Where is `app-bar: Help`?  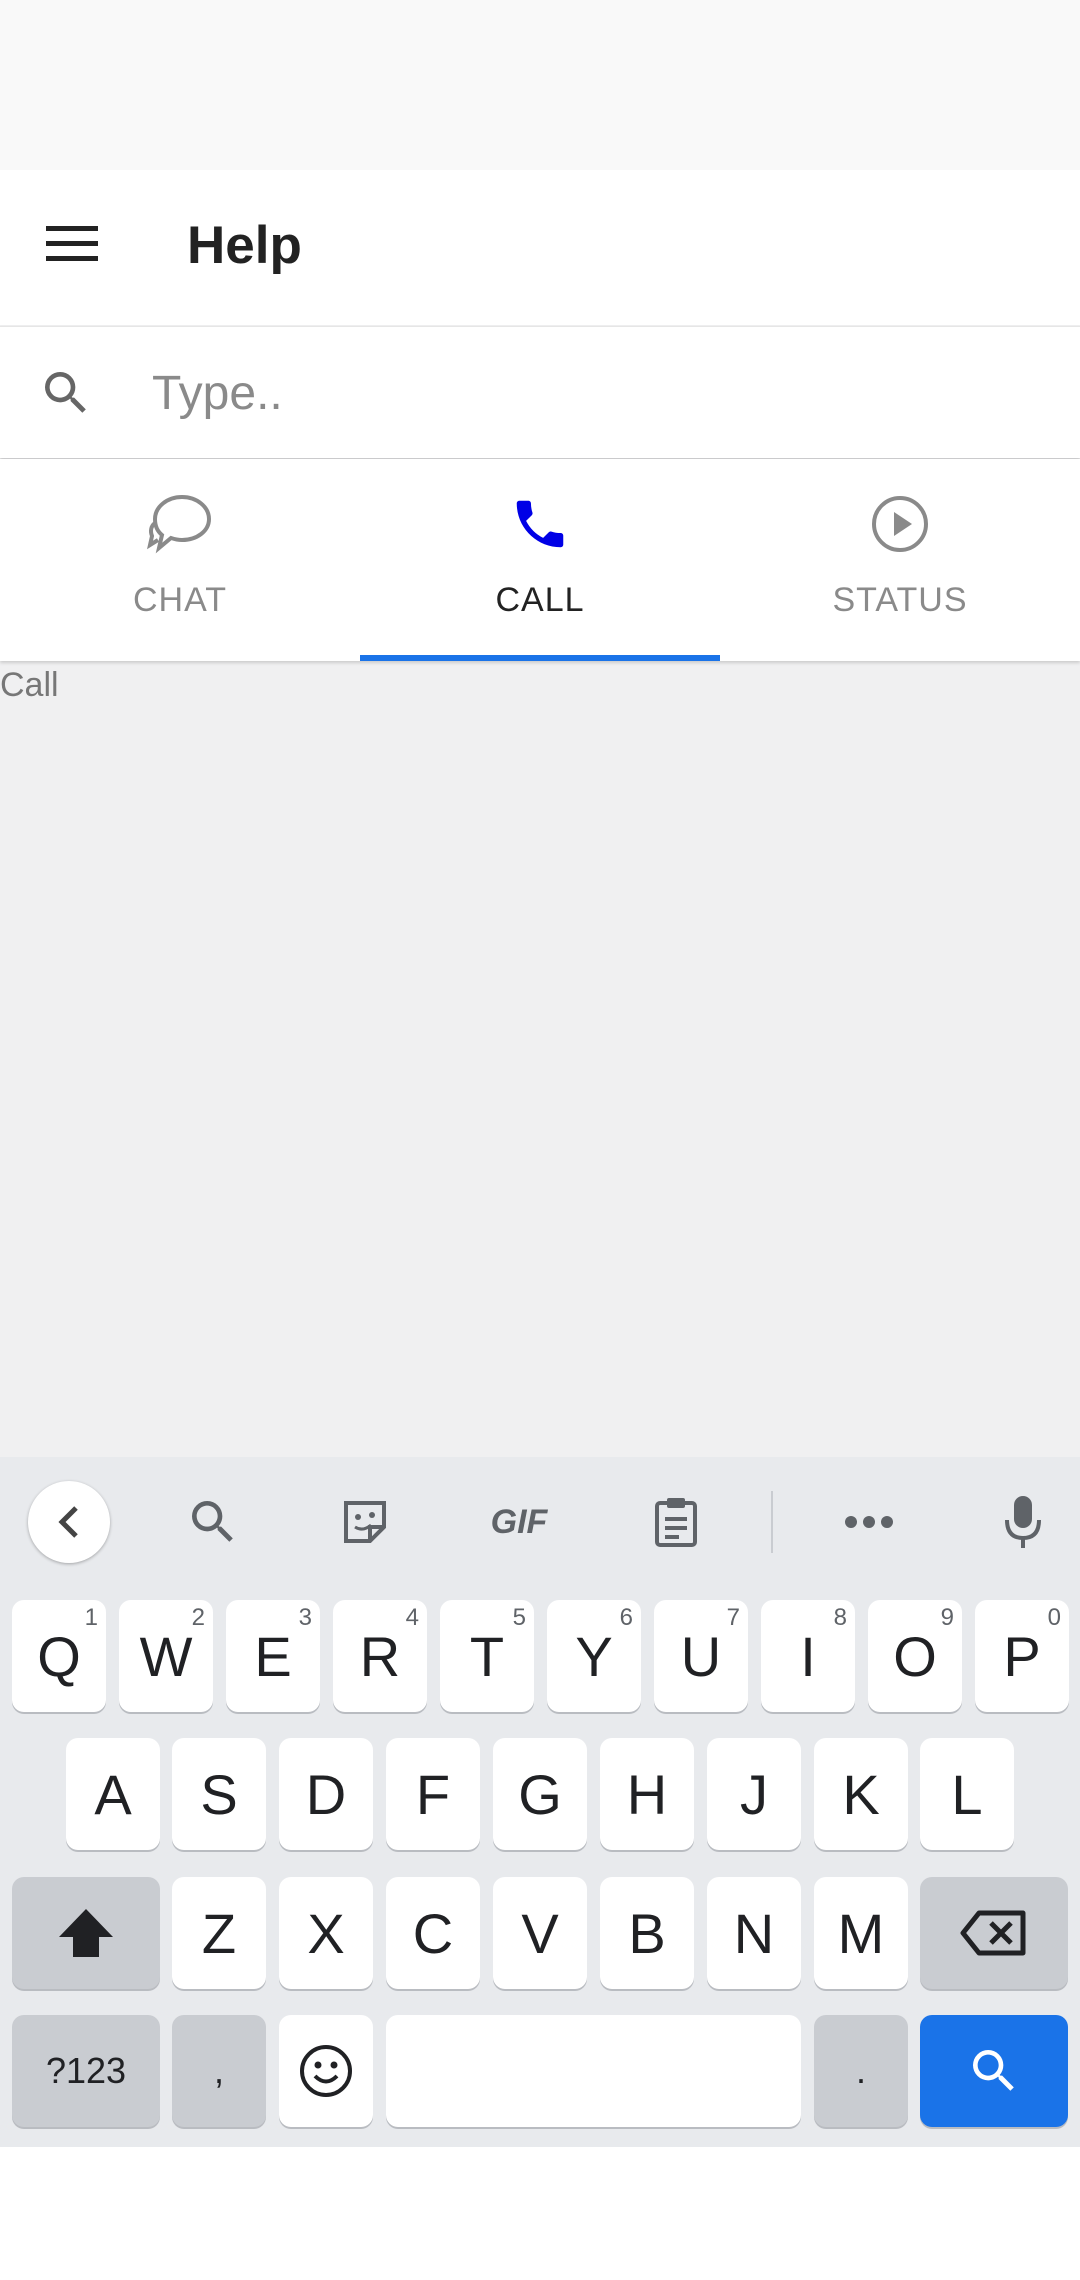 app-bar: Help is located at coordinates (540, 247).